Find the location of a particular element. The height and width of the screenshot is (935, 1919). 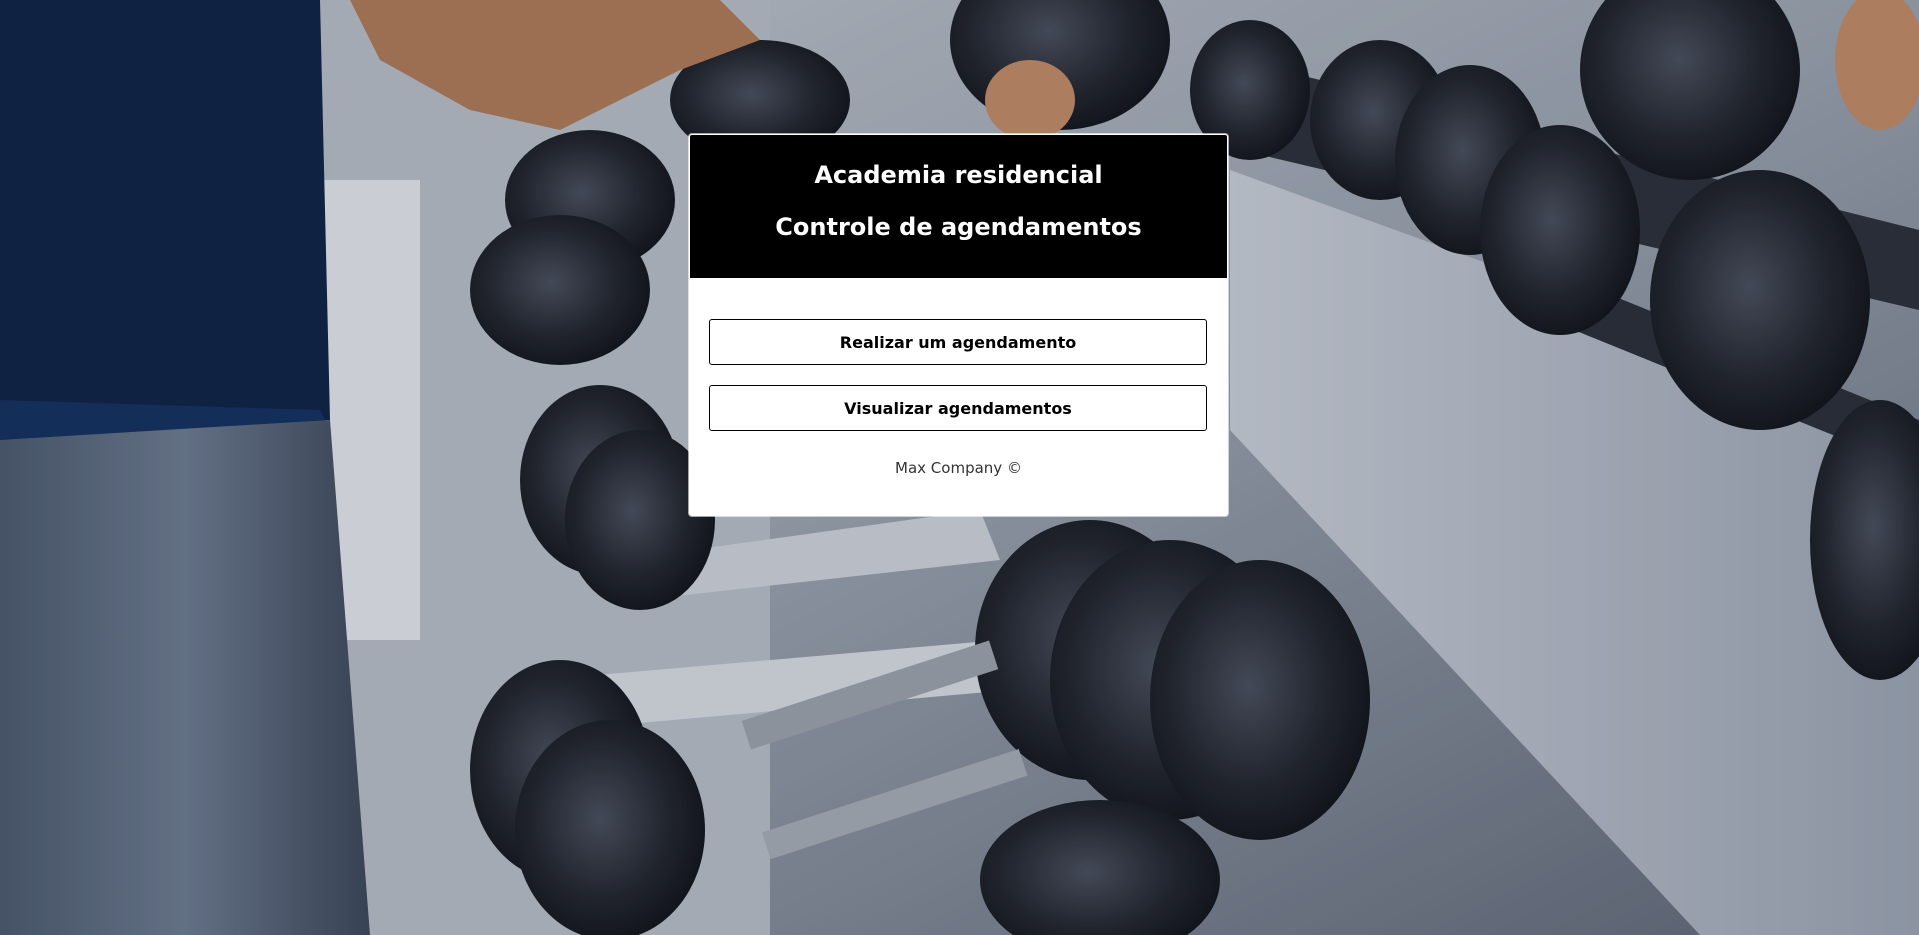

app-title: Academia residencial is located at coordinates (958, 175).